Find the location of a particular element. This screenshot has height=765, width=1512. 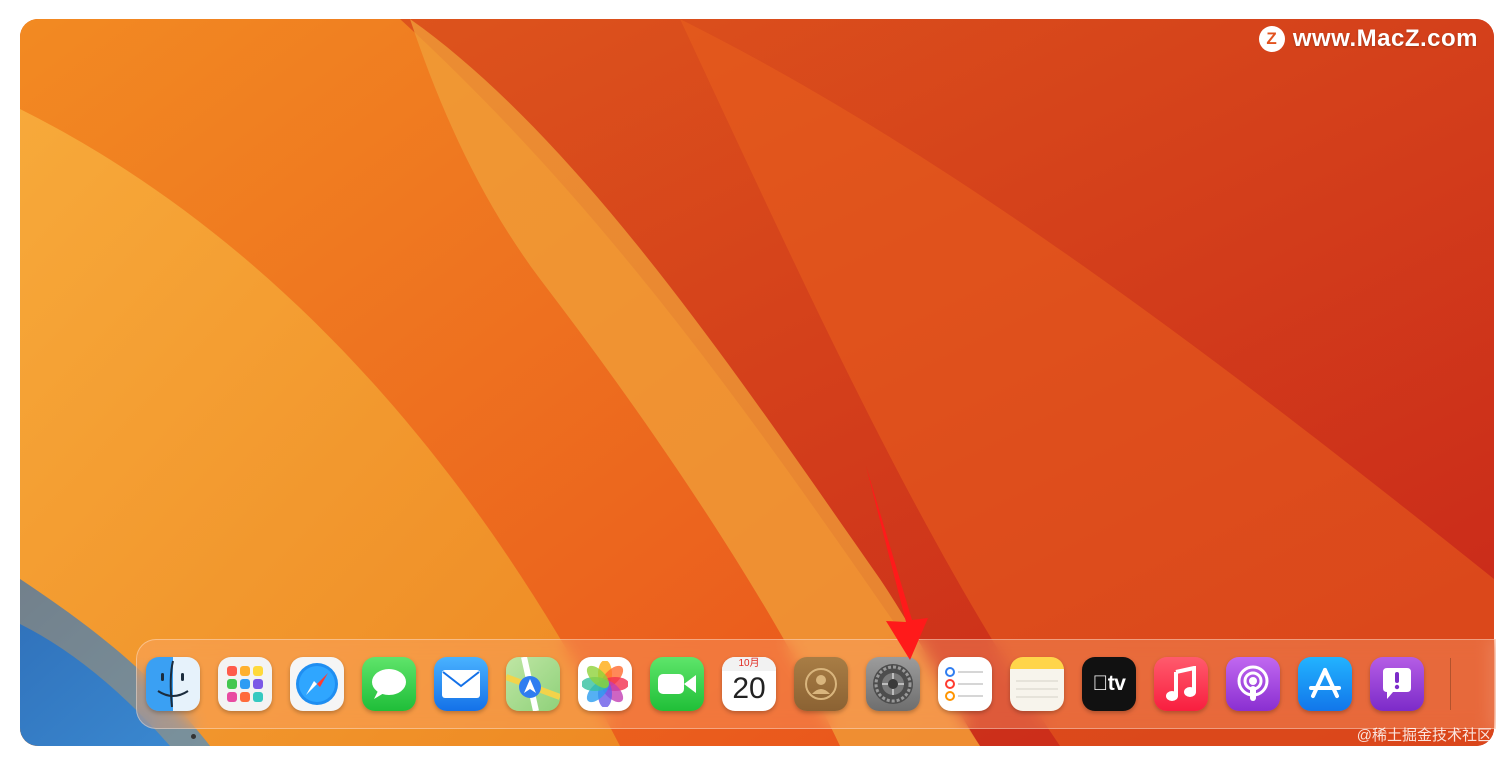

contacts-icon is located at coordinates (821, 684).